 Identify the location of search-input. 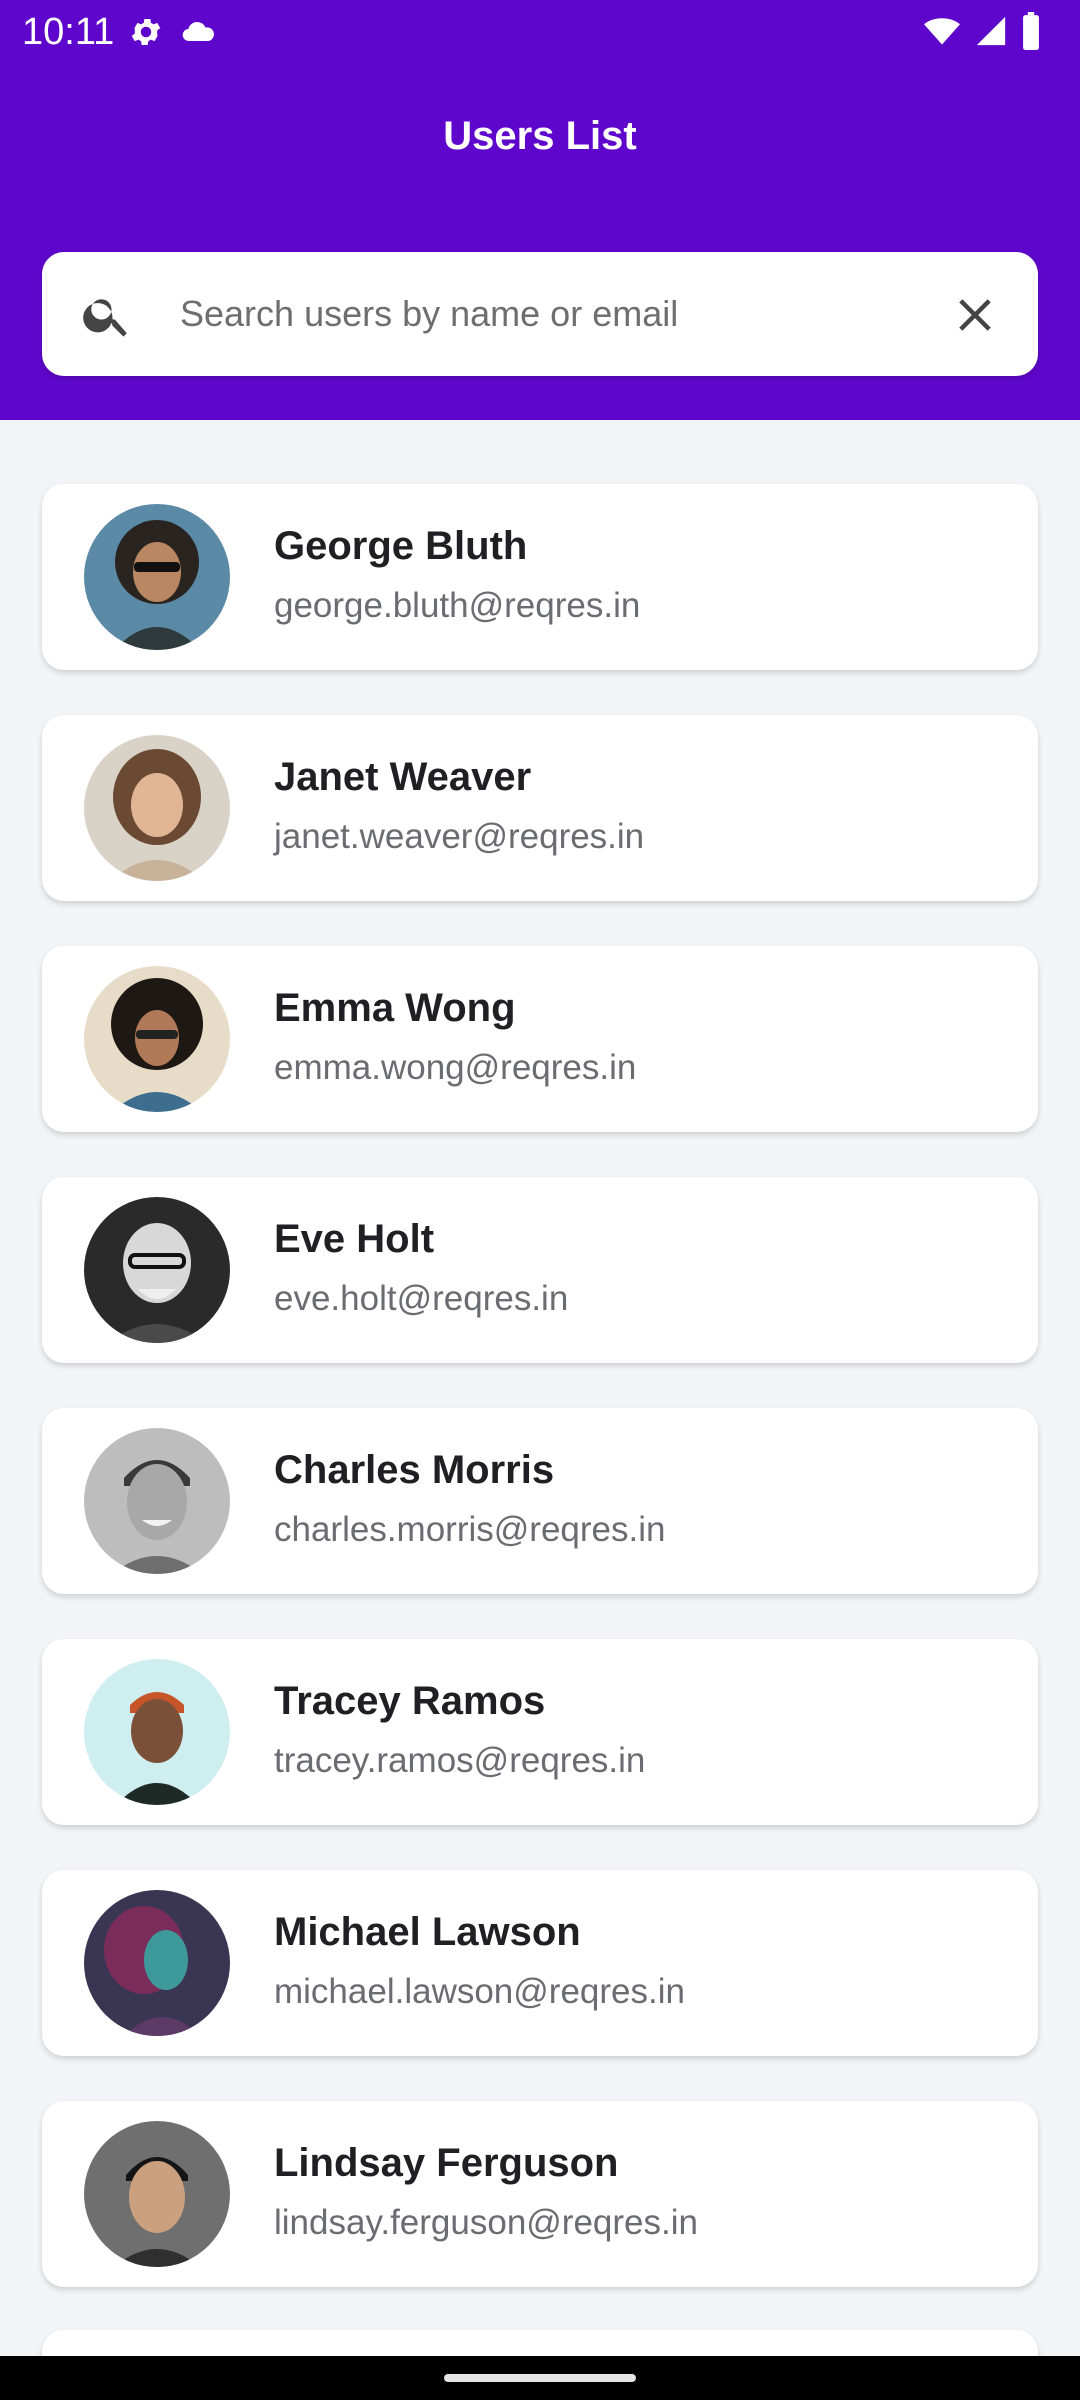
(560, 314).